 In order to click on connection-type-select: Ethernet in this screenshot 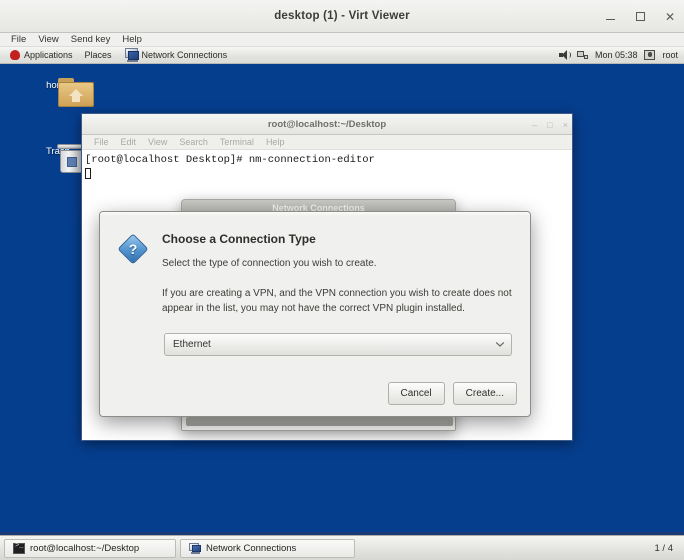, I will do `click(338, 344)`.